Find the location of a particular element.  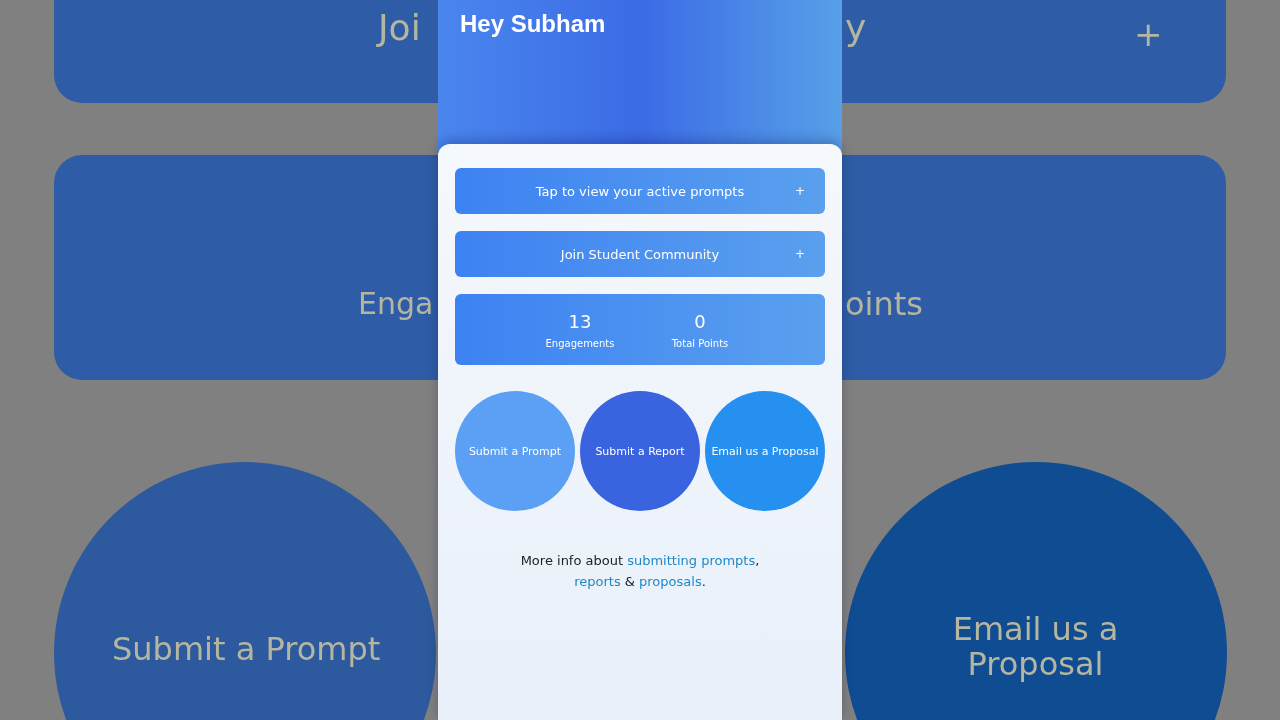

stat-label: Engagements is located at coordinates (580, 343).